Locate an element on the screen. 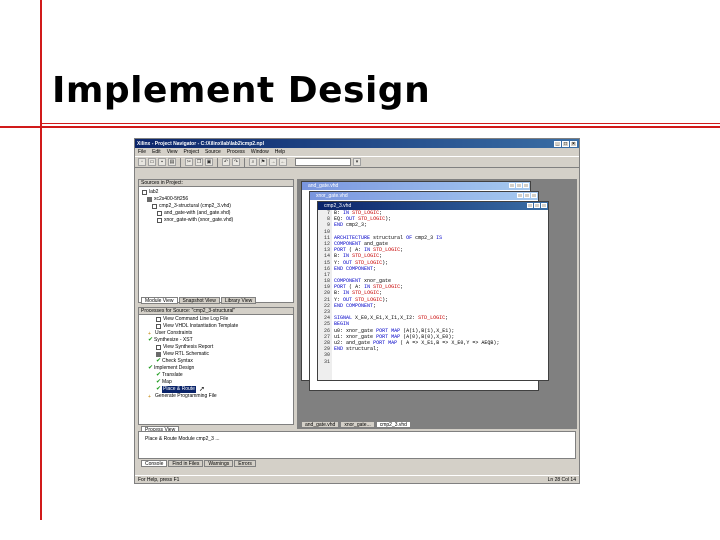  process-item: + Generate Programming File is located at coordinates (216, 396).